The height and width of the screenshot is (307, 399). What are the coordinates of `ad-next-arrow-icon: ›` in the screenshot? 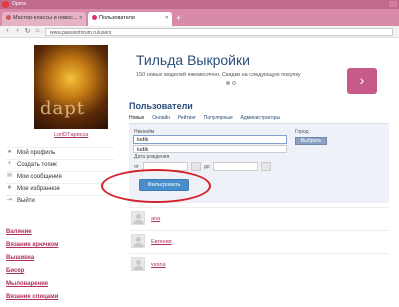 It's located at (362, 81).